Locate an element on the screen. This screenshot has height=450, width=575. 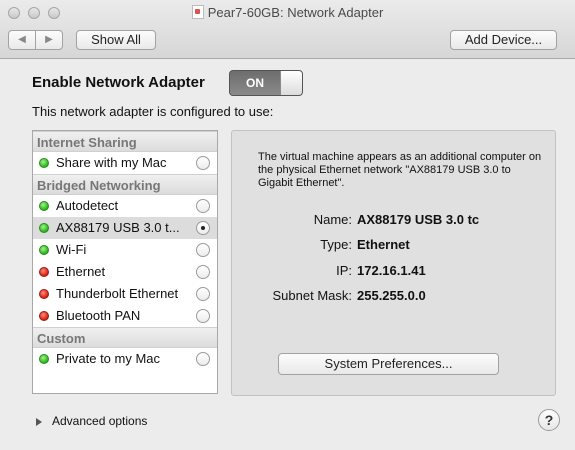
list-item-autodetect: Autodetect is located at coordinates (125, 206).